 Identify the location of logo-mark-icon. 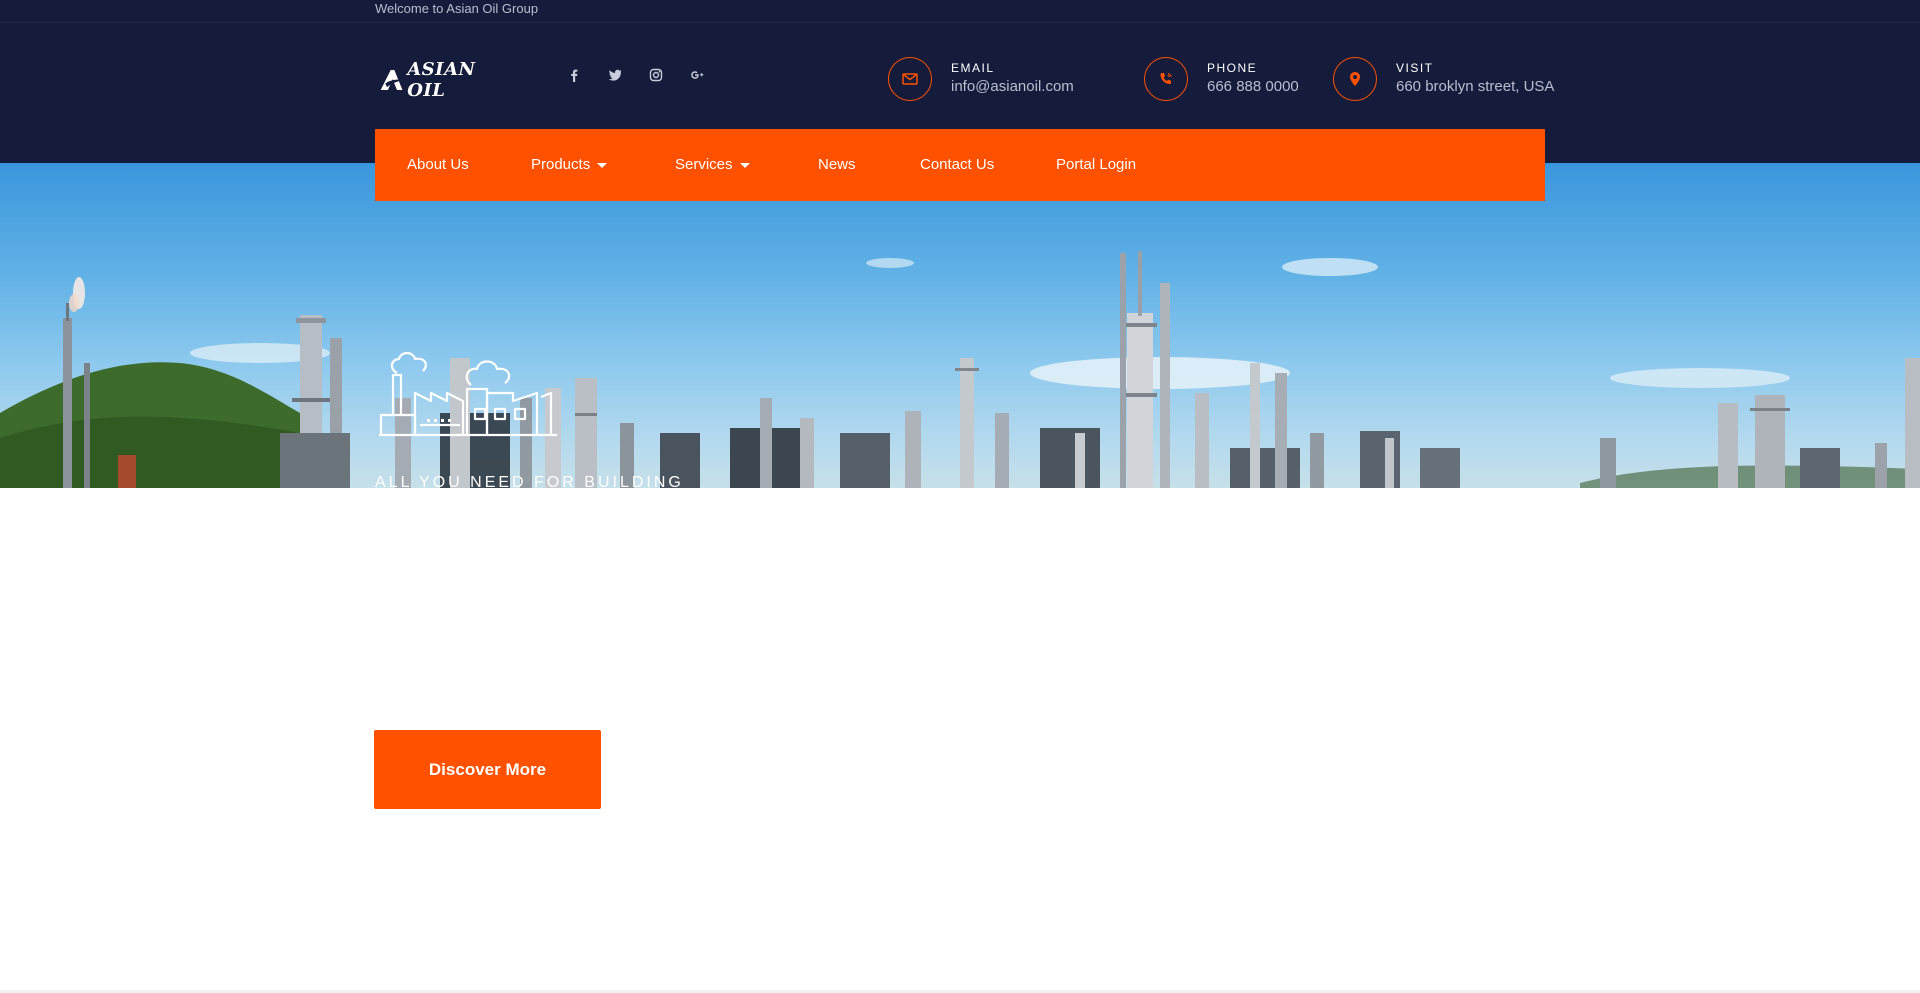
(392, 80).